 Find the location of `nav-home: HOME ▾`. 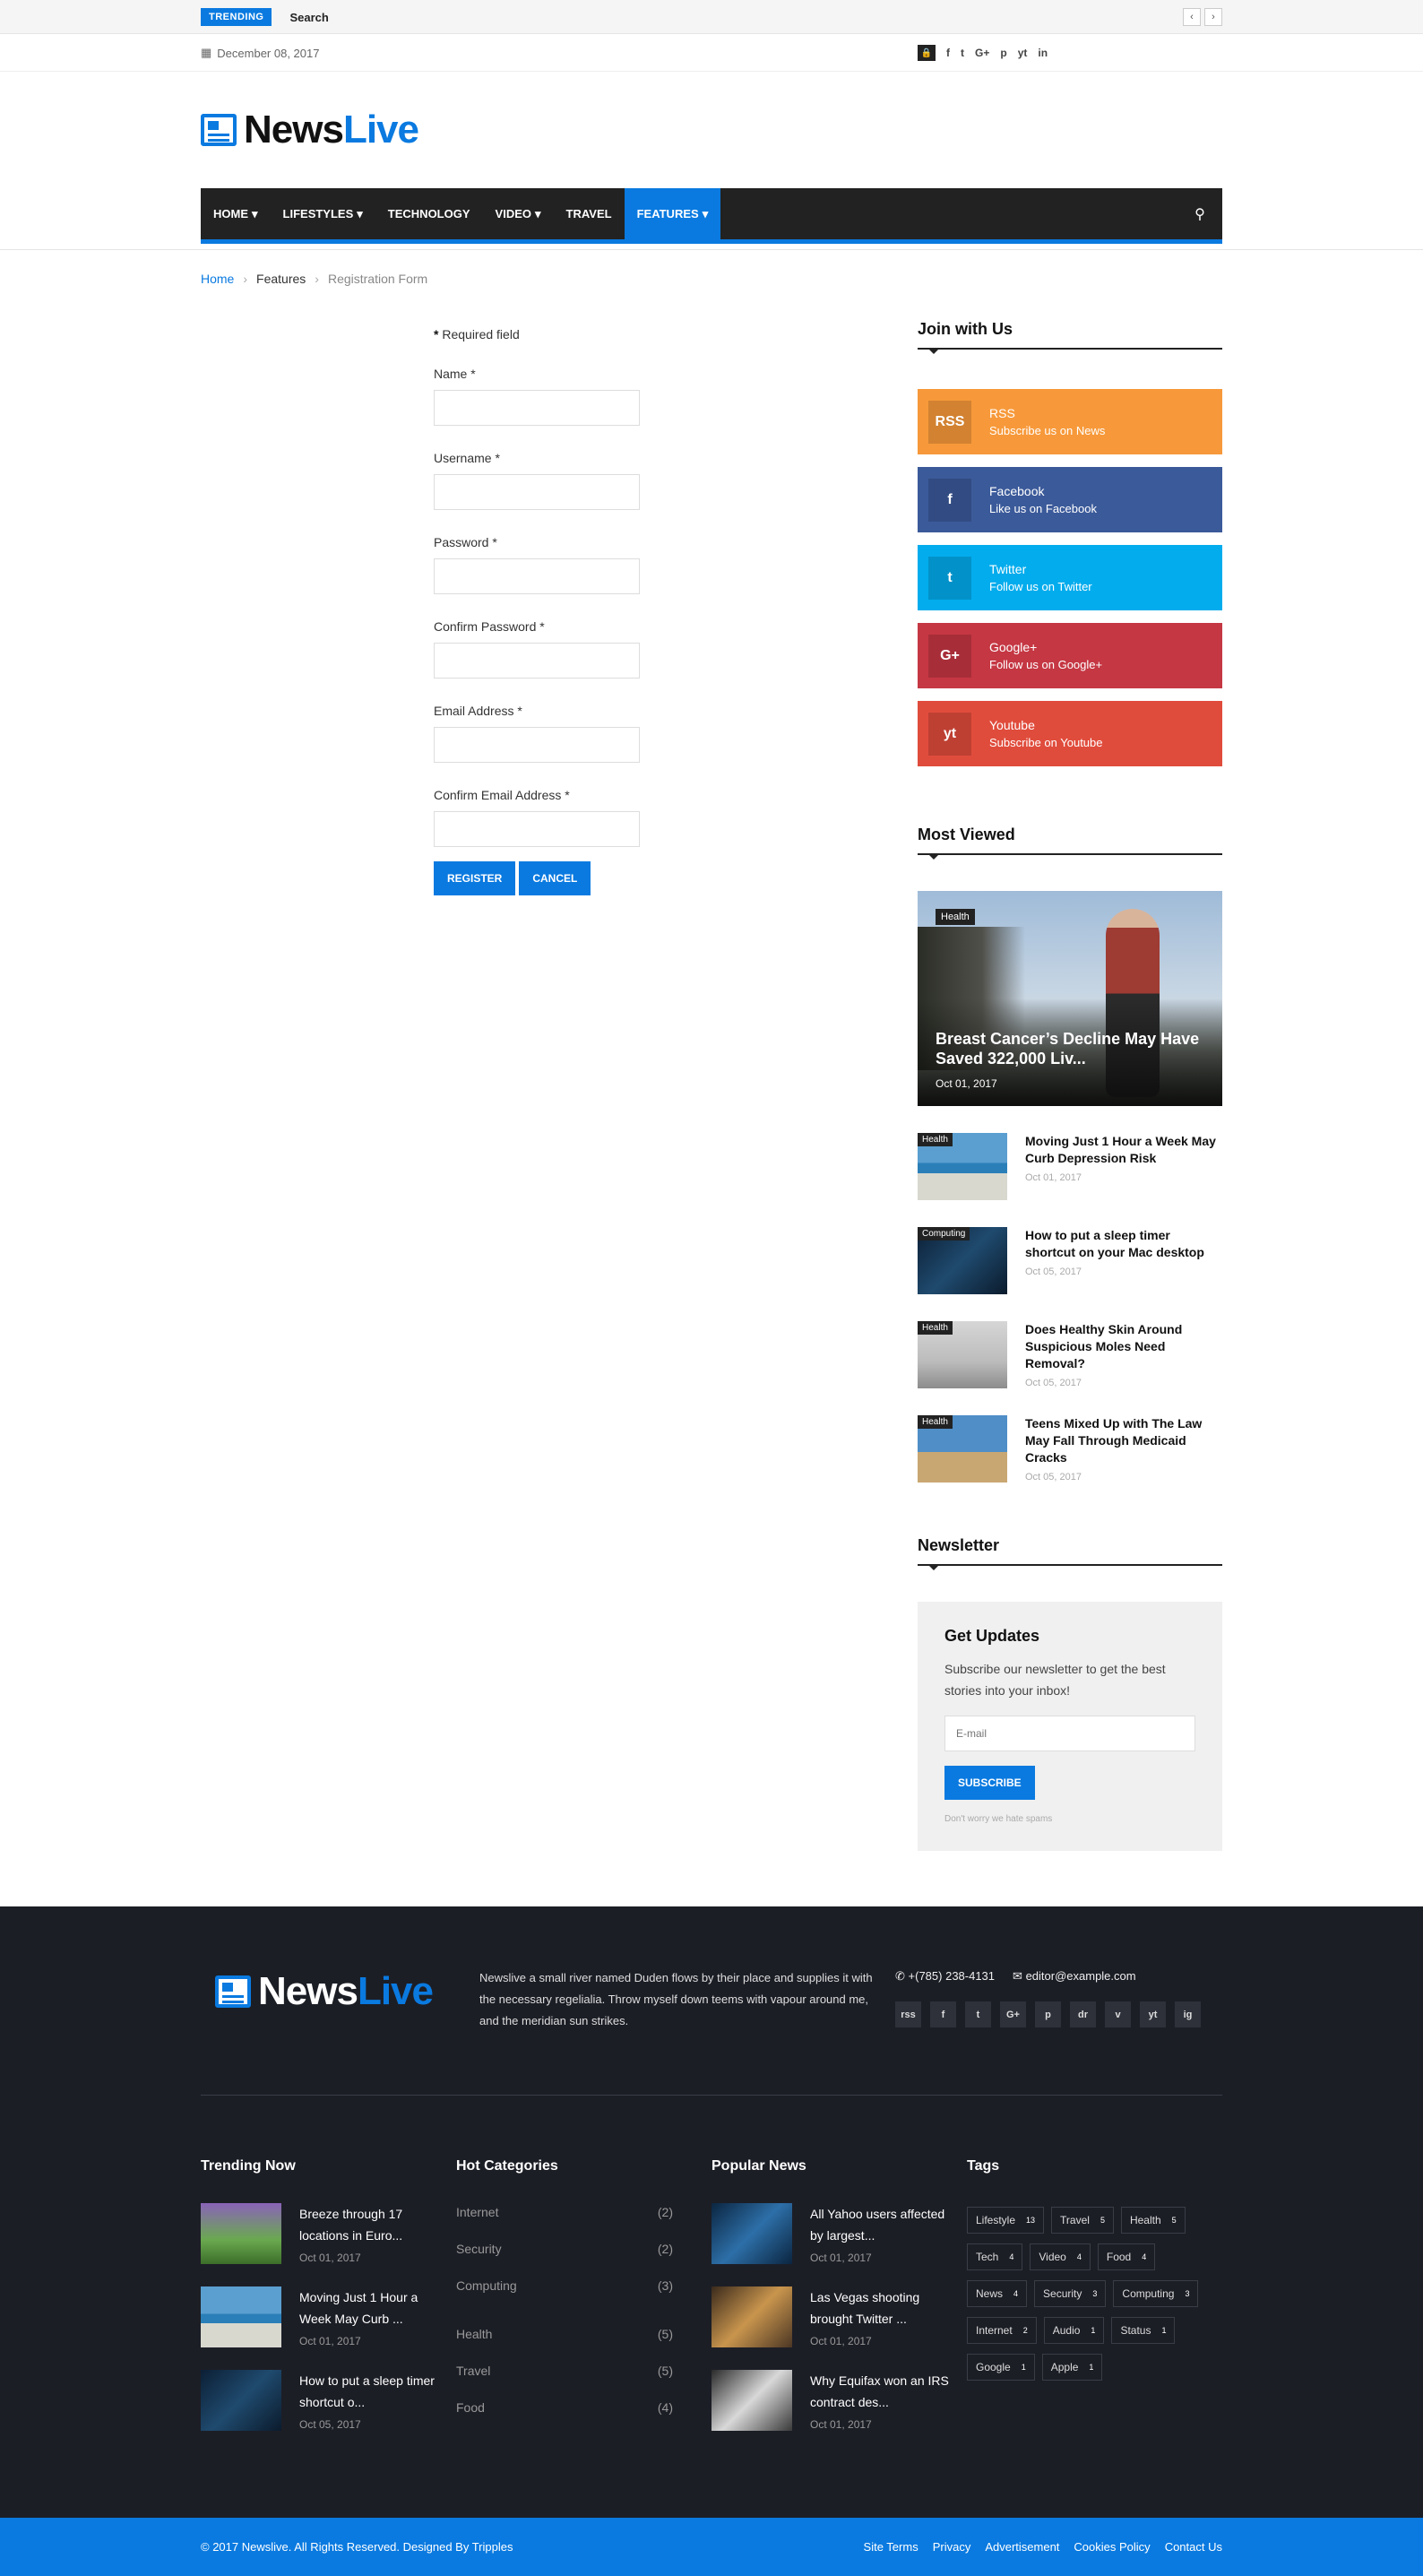

nav-home: HOME ▾ is located at coordinates (236, 213).